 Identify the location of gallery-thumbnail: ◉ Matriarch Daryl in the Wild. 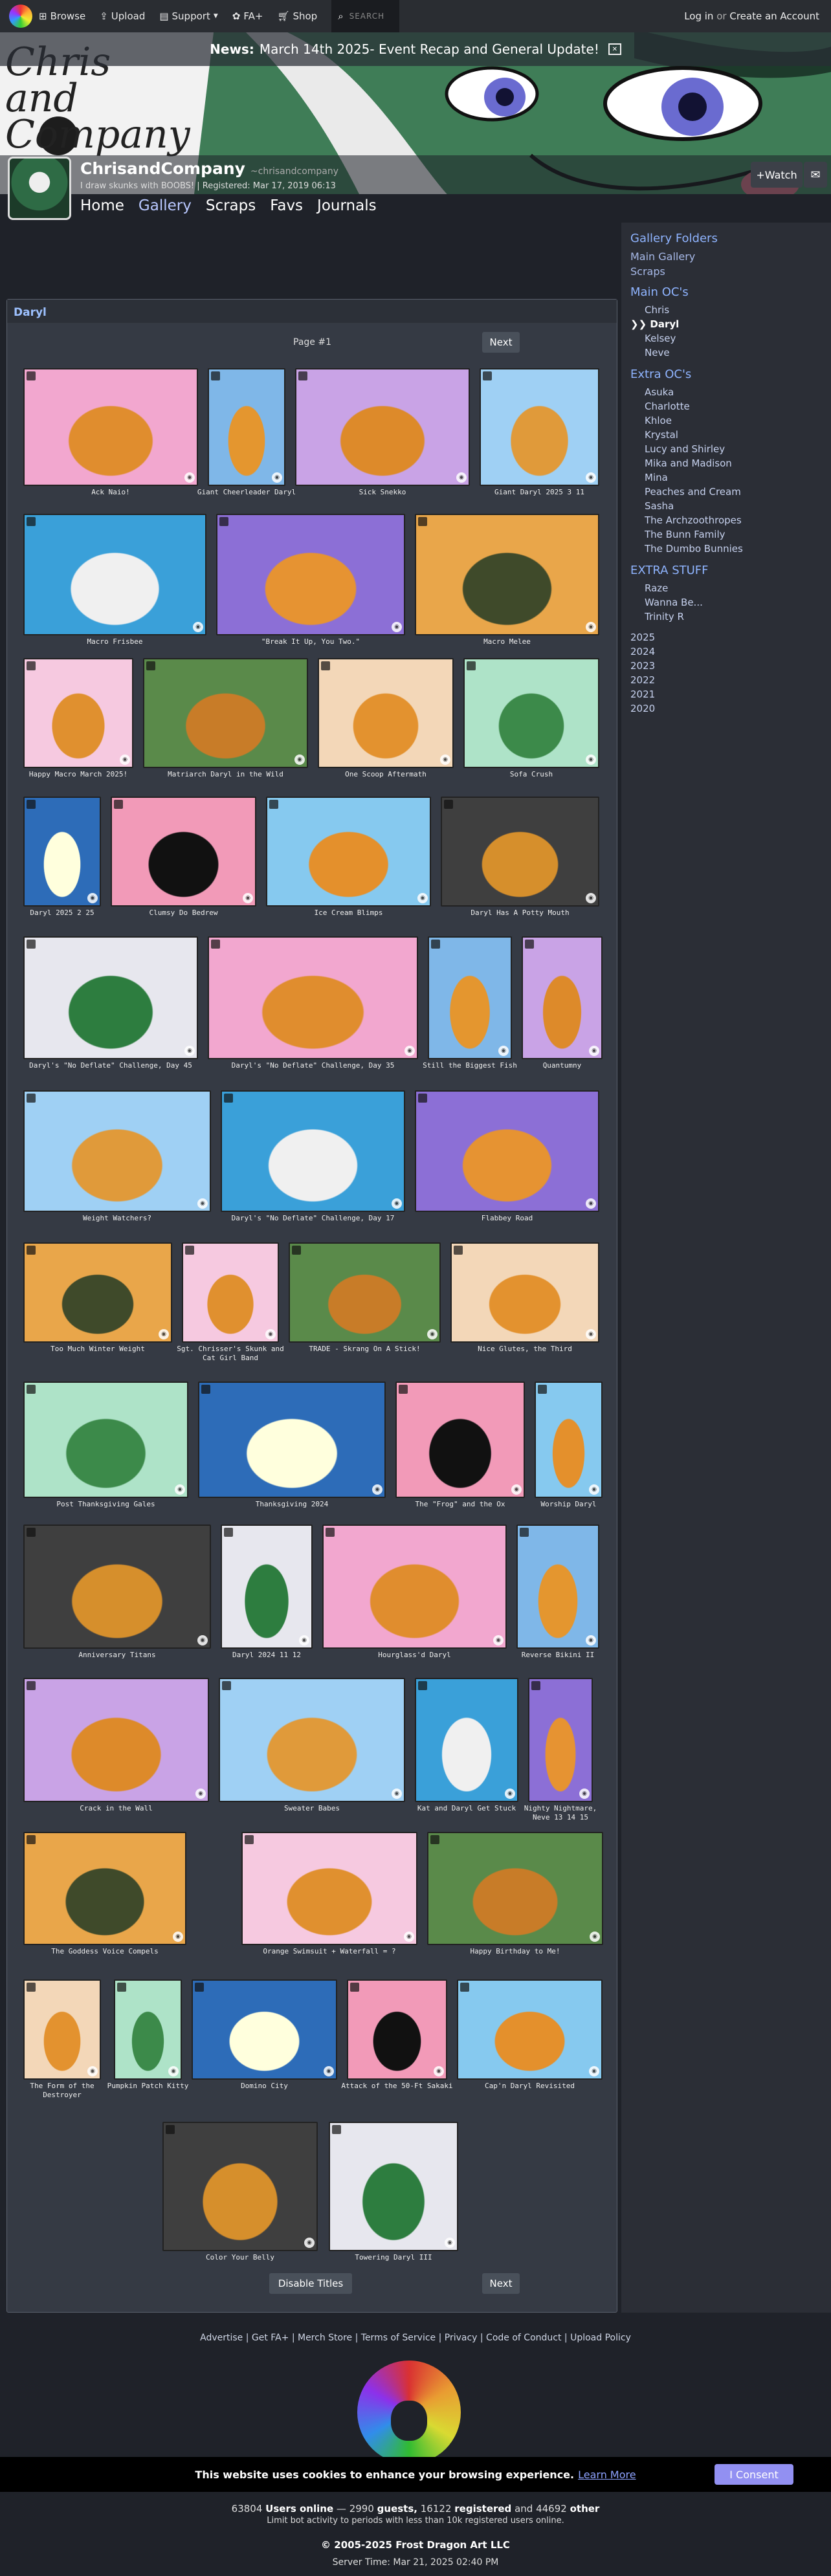
(225, 718).